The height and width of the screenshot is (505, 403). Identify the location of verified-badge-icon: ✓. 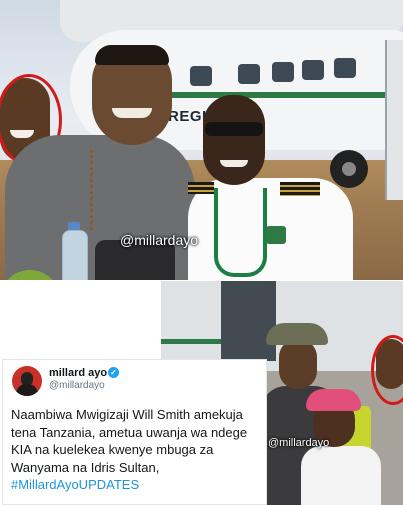
(113, 372).